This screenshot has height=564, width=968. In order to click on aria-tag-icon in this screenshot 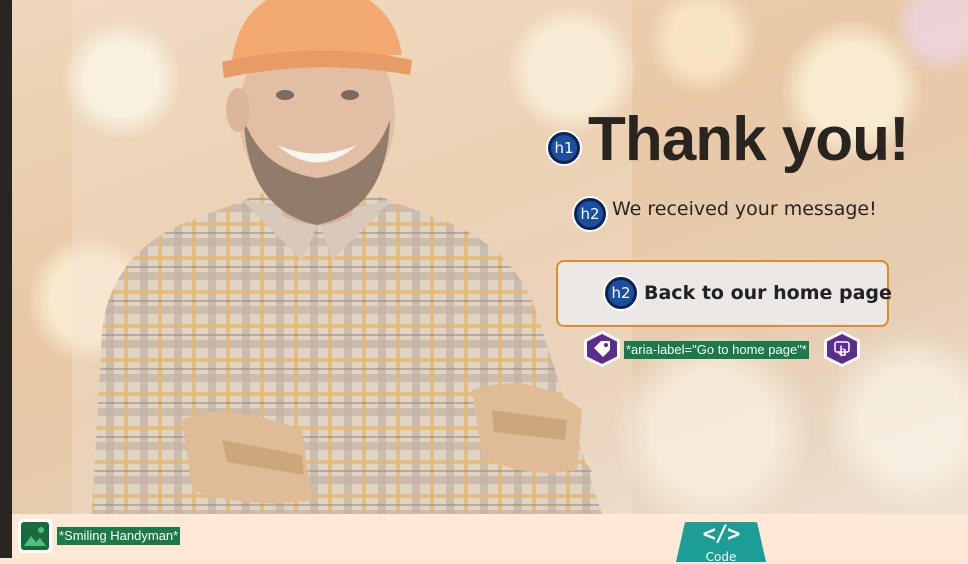, I will do `click(602, 349)`.